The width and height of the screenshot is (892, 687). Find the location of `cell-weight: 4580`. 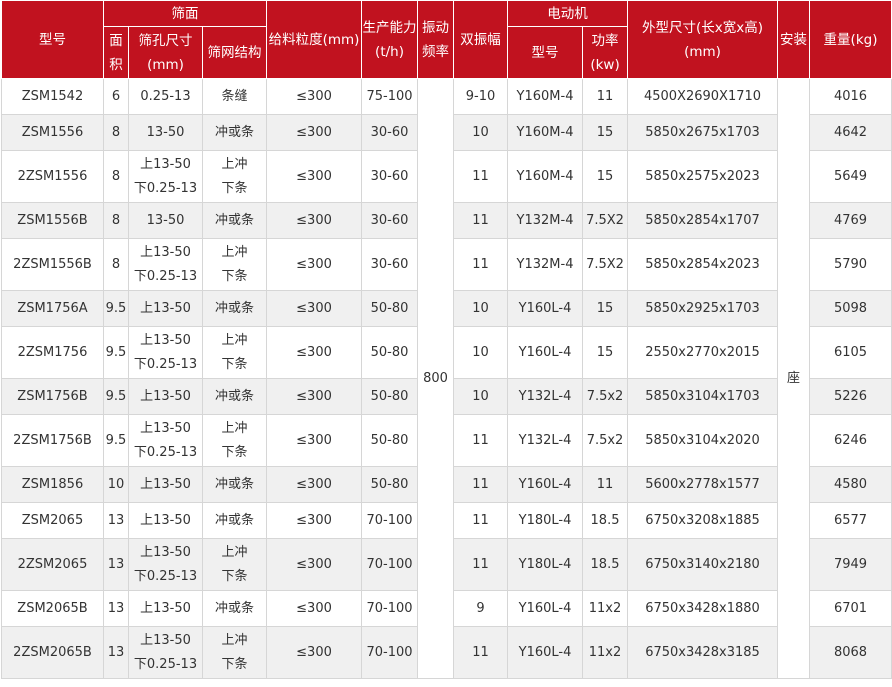

cell-weight: 4580 is located at coordinates (850, 484).